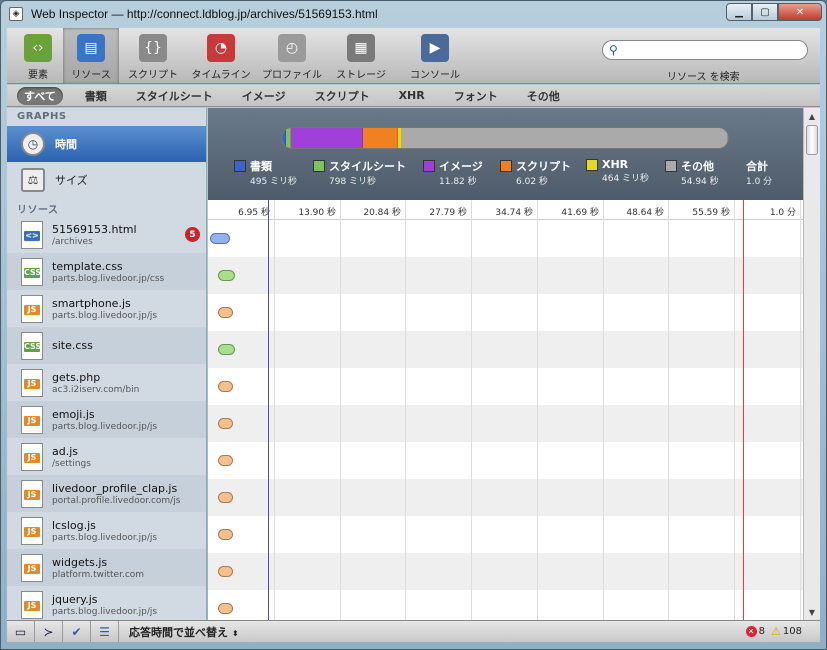  I want to click on legend-value: 6.02 秒, so click(532, 182).